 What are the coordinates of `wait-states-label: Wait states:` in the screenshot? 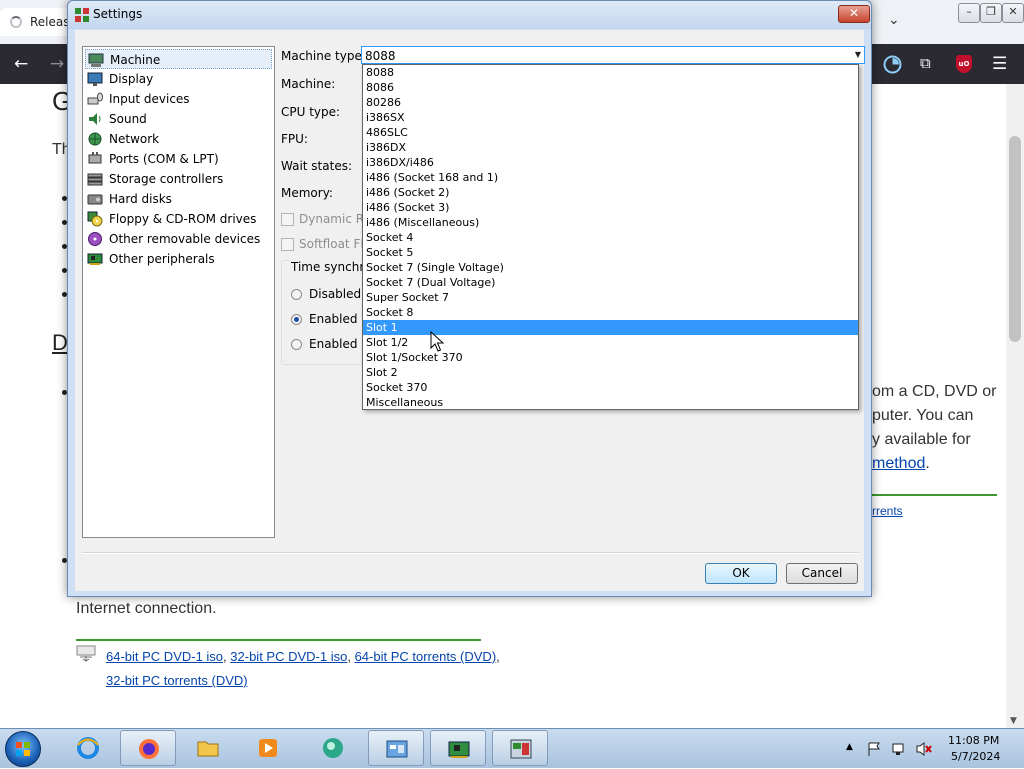 It's located at (316, 166).